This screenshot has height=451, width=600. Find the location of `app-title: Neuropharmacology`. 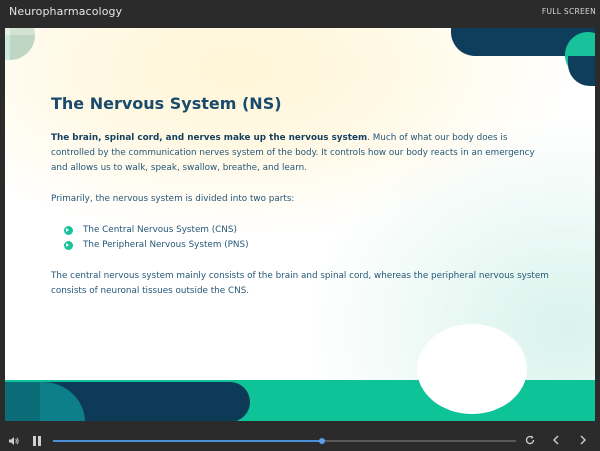

app-title: Neuropharmacology is located at coordinates (66, 11).